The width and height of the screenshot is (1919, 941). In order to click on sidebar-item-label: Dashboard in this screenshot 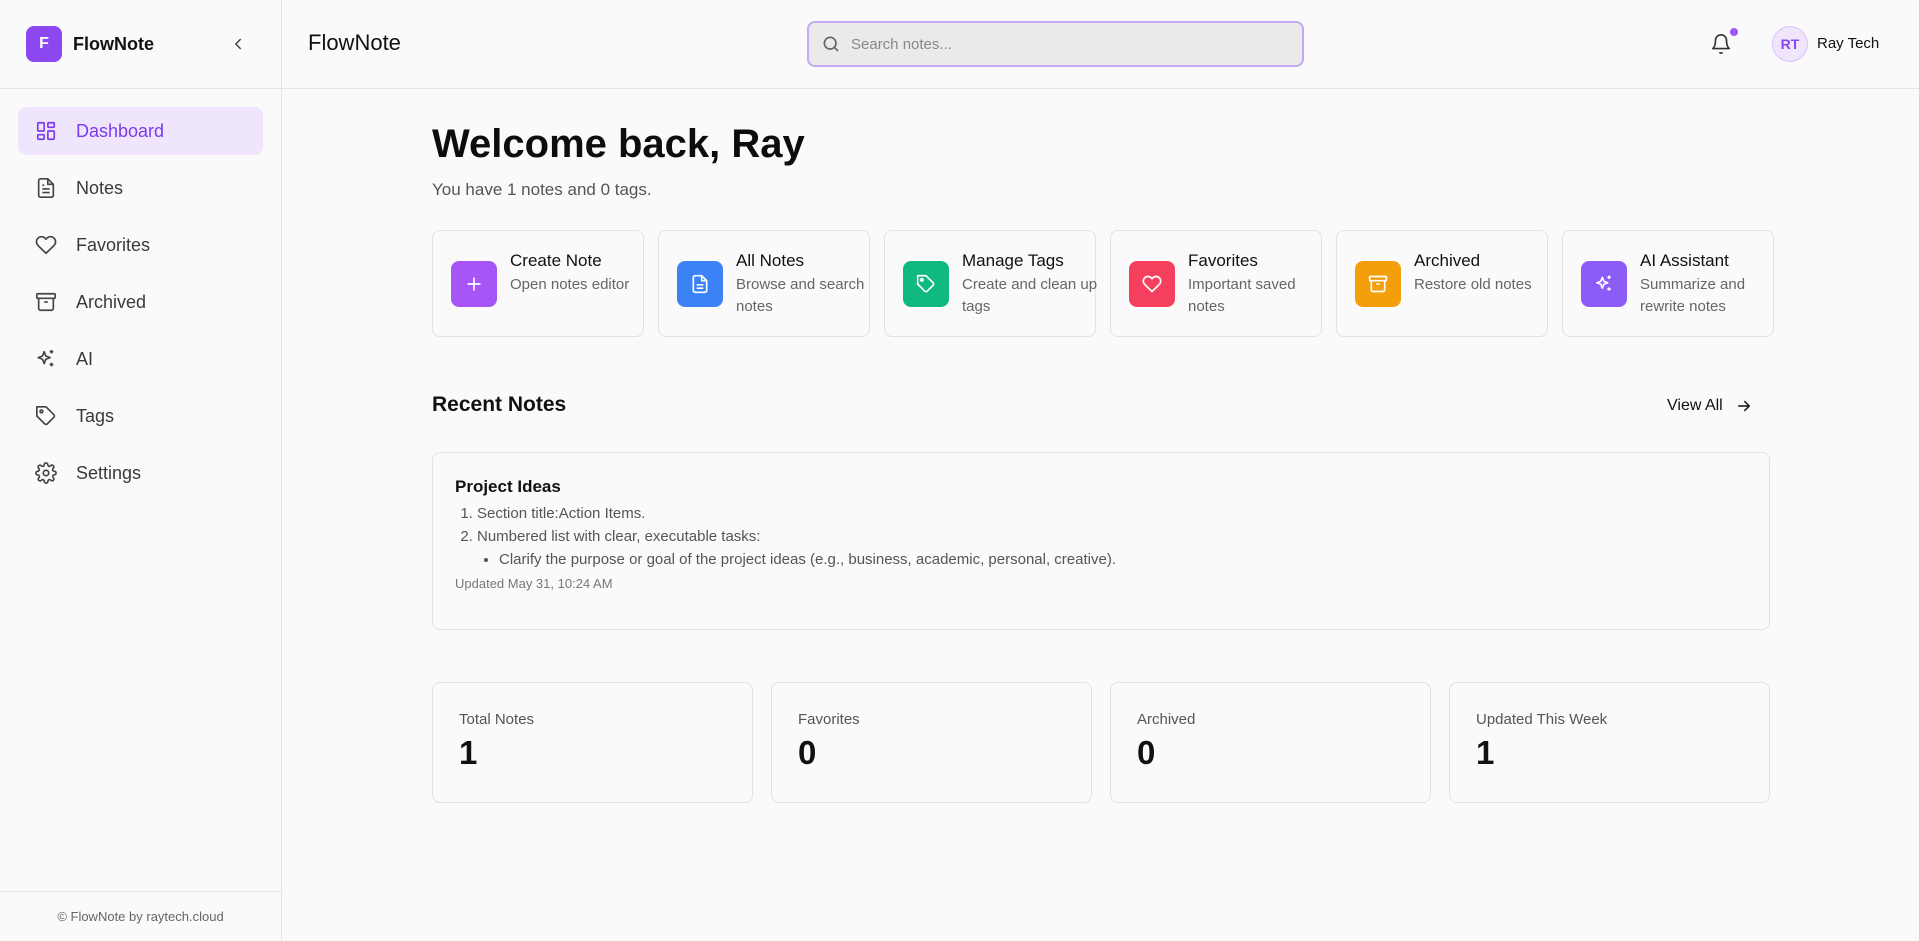, I will do `click(120, 130)`.